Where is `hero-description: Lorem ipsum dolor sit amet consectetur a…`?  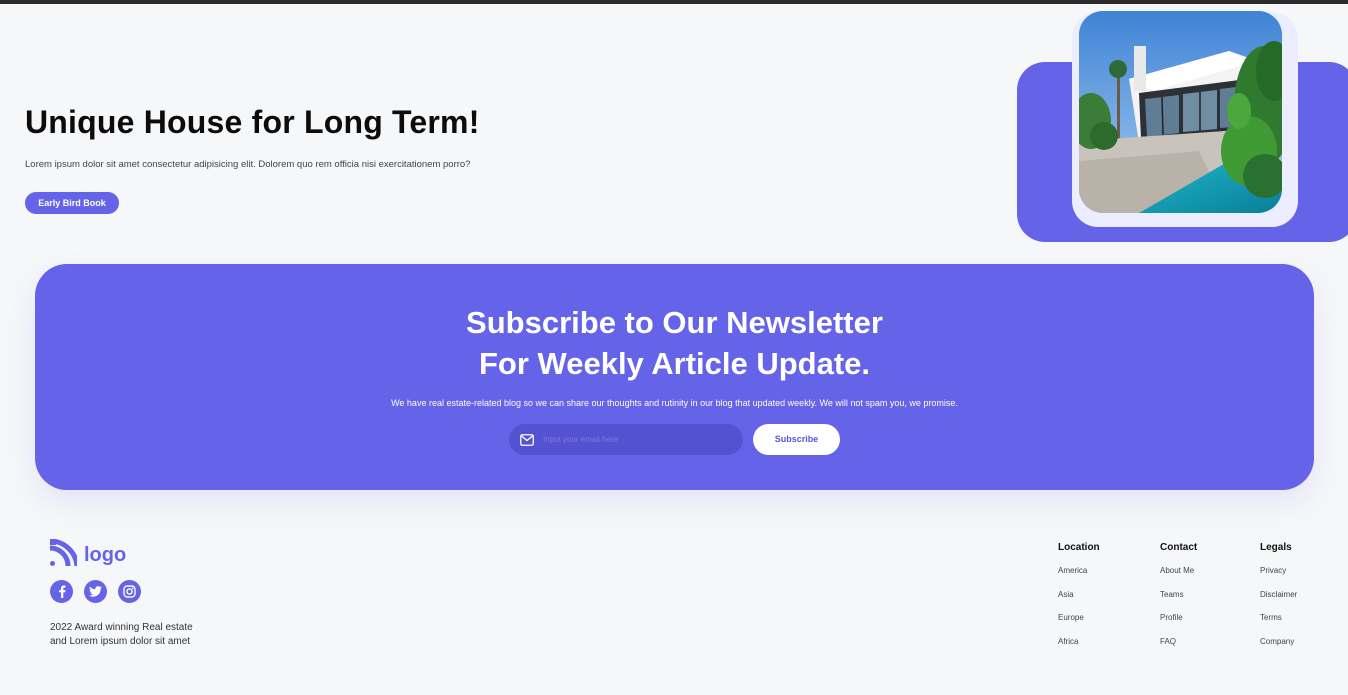
hero-description: Lorem ipsum dolor sit amet consectetur a… is located at coordinates (248, 164).